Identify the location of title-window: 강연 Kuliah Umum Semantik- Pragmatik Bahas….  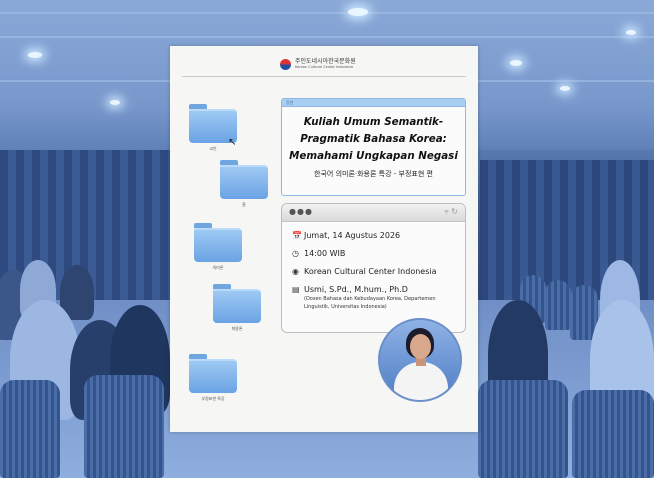
(373, 147).